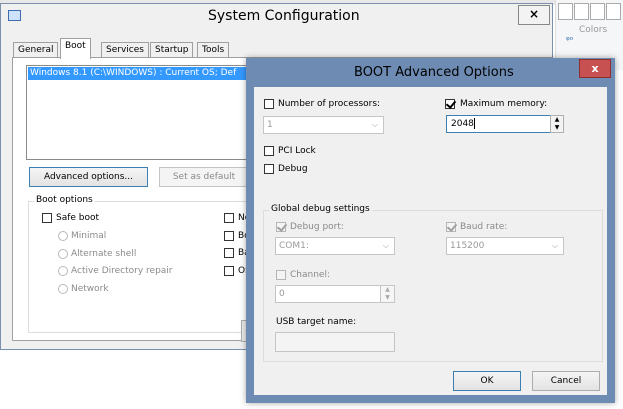 The height and width of the screenshot is (409, 623). What do you see at coordinates (504, 104) in the screenshot?
I see `maximum-memory-label: Maximum memory:` at bounding box center [504, 104].